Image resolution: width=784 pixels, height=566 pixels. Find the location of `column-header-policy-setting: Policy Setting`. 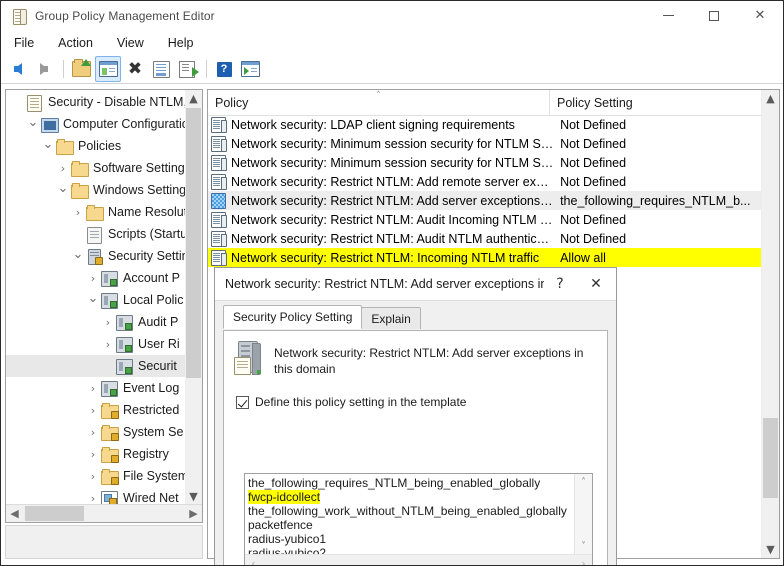

column-header-policy-setting: Policy Setting is located at coordinates (655, 102).